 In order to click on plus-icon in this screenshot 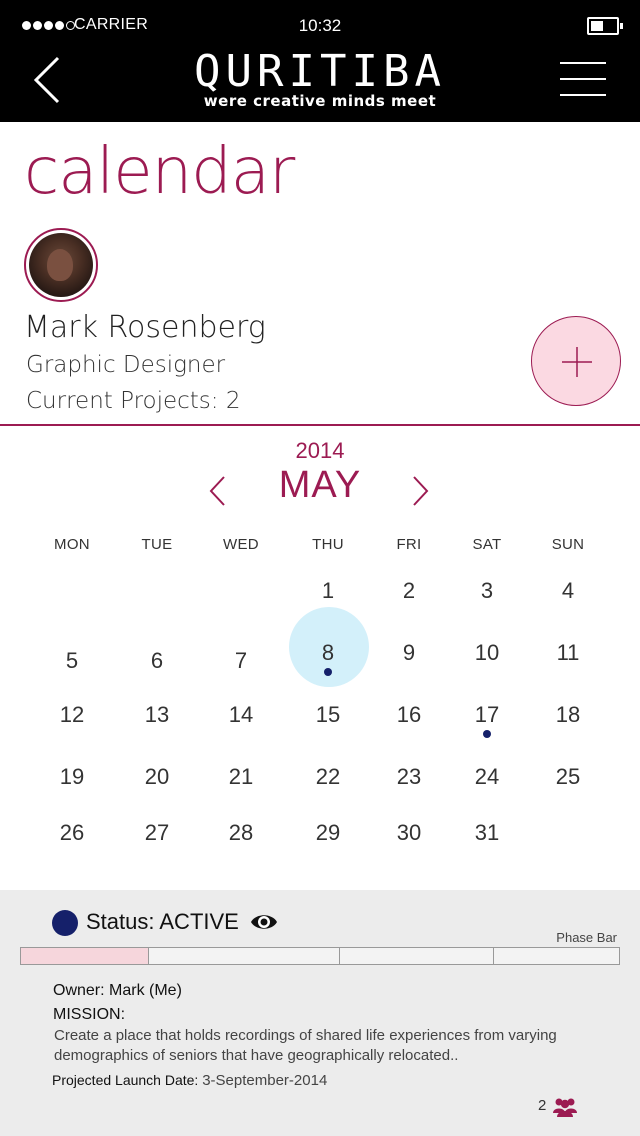, I will do `click(577, 362)`.